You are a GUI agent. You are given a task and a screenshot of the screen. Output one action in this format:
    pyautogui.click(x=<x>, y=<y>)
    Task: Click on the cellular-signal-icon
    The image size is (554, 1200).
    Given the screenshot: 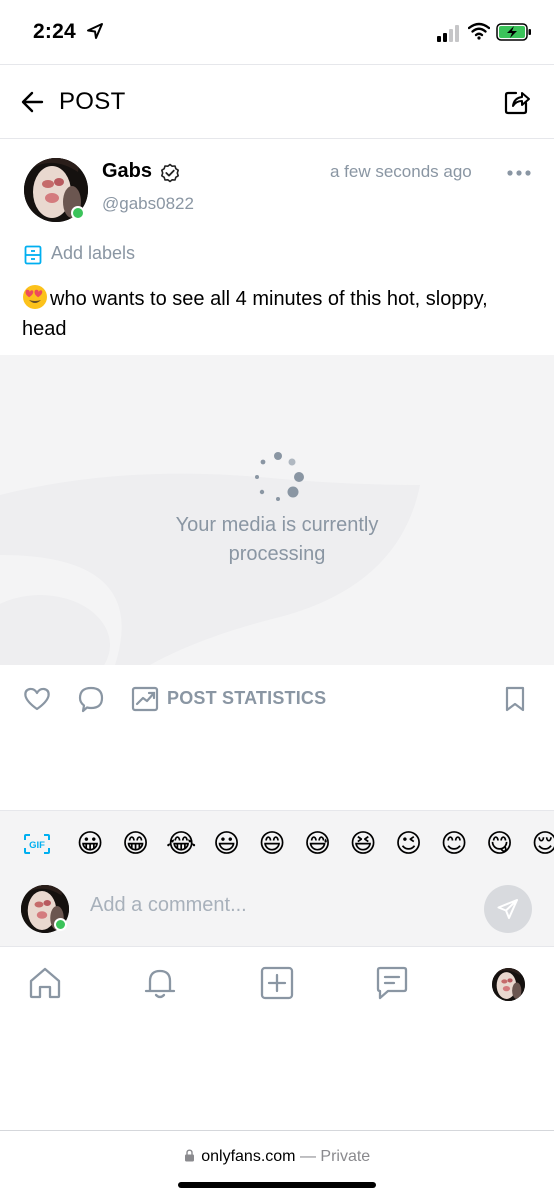 What is the action you would take?
    pyautogui.click(x=448, y=33)
    